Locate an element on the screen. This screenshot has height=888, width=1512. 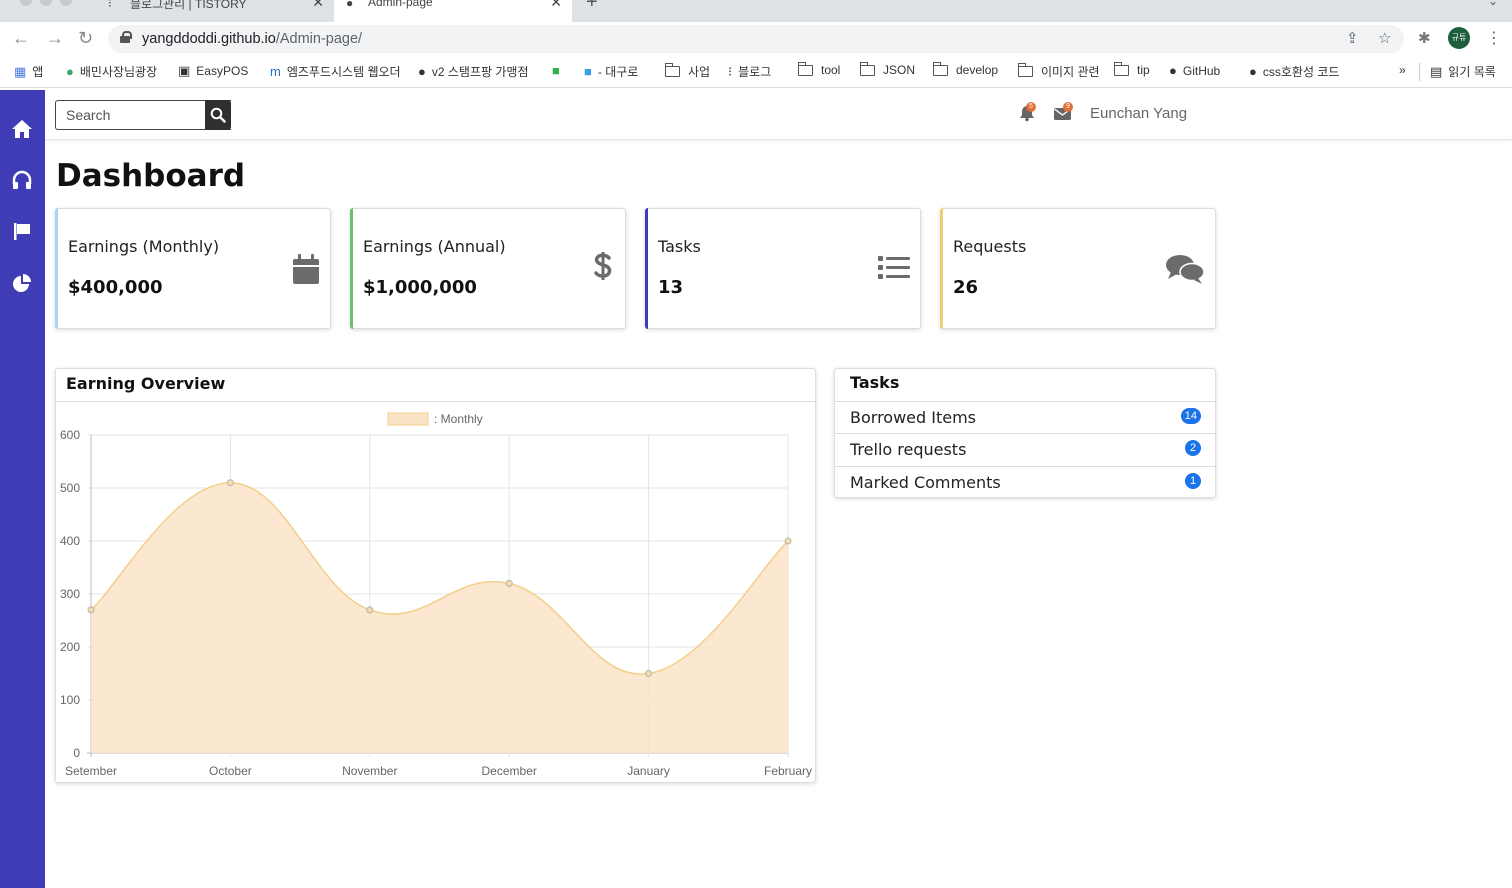
browser-tabstrip: ⁝ 블로그관리 | TISTORY ✕ ● Admin-page ✕ + ⌄ is located at coordinates (756, 11).